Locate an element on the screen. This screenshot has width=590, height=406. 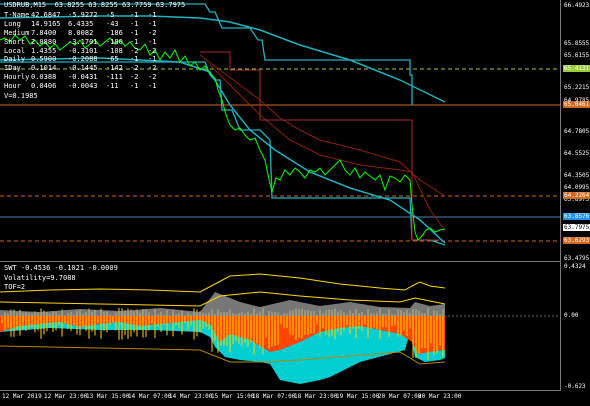
table-cell: -180 is located at coordinates (114, 41).